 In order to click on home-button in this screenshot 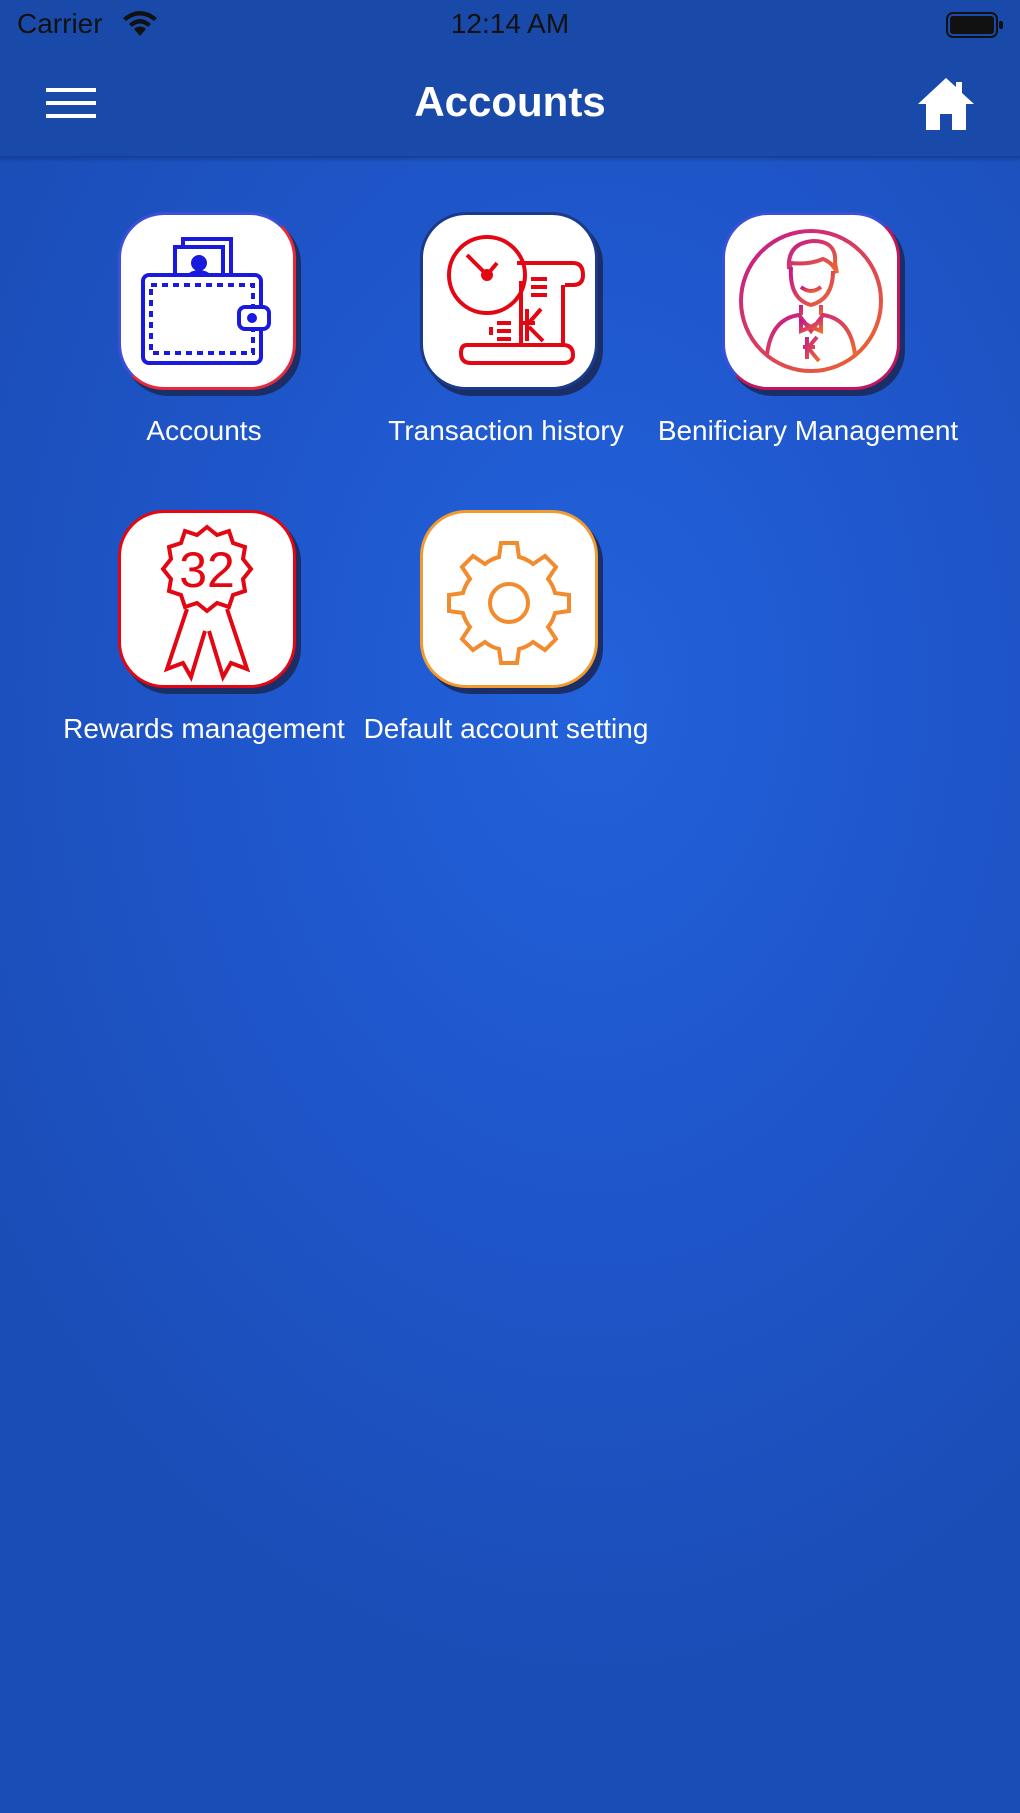, I will do `click(946, 104)`.